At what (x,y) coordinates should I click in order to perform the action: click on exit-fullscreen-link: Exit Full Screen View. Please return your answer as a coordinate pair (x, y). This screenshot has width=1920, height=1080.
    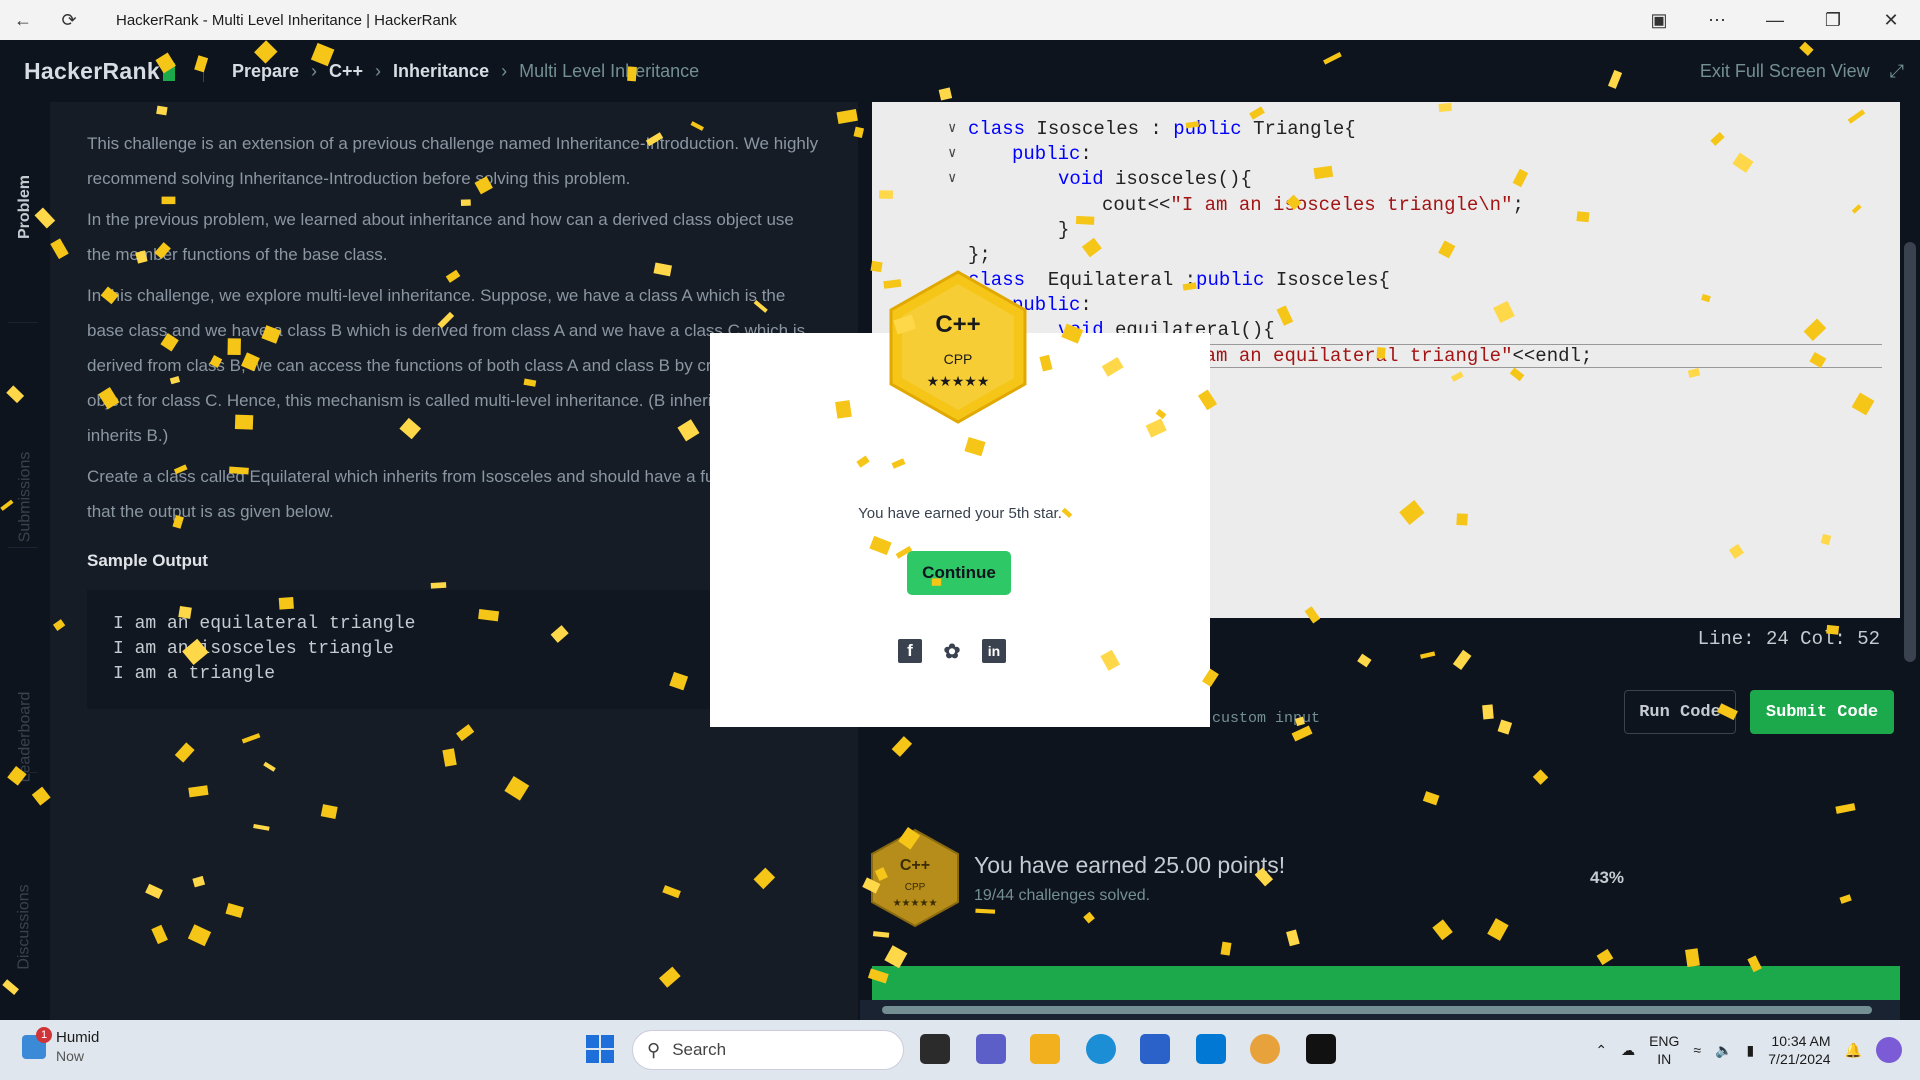
    Looking at the image, I should click on (1785, 71).